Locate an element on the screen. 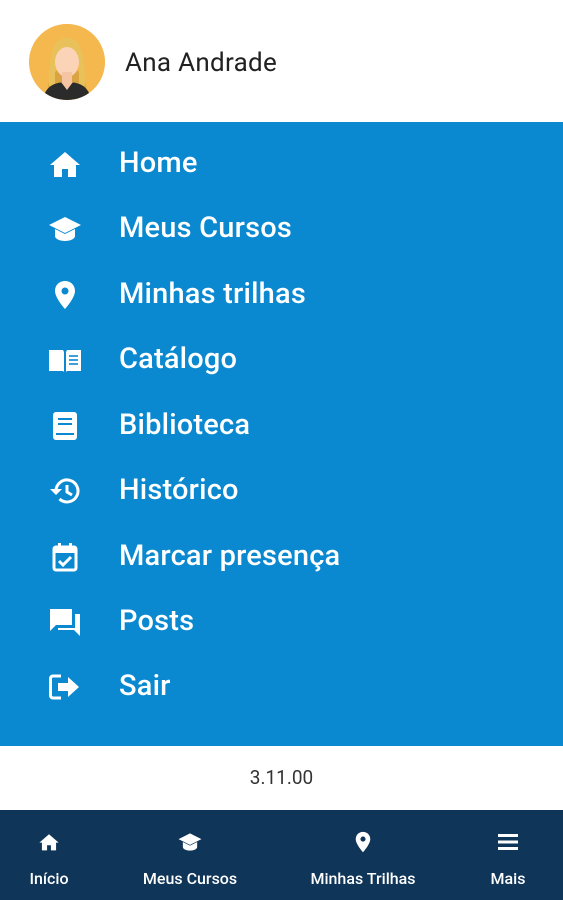  nav-item-minhas-trilhas: Minhas Trilhas is located at coordinates (363, 855).